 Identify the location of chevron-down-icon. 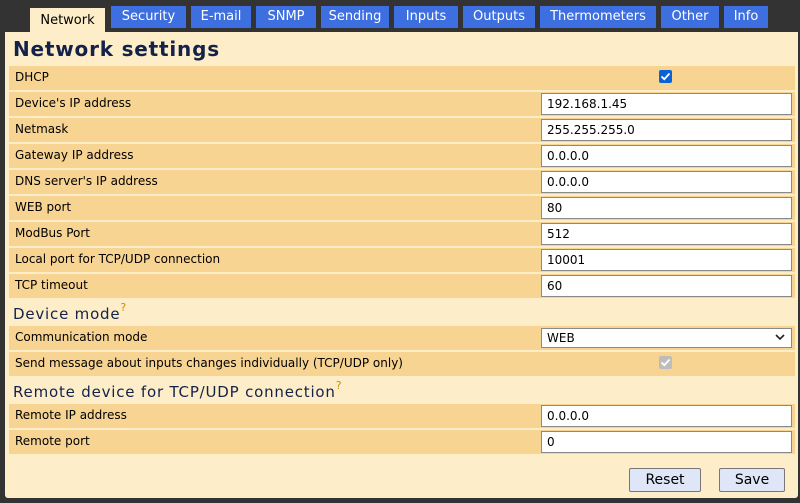
(780, 337).